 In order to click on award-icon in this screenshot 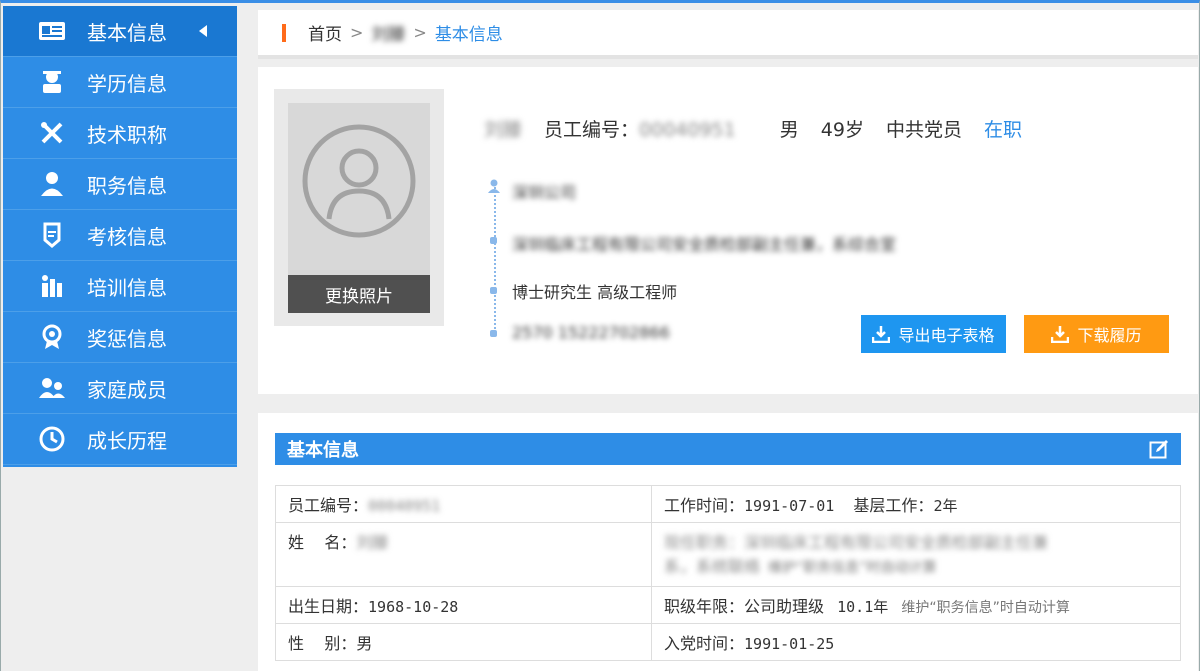, I will do `click(52, 337)`.